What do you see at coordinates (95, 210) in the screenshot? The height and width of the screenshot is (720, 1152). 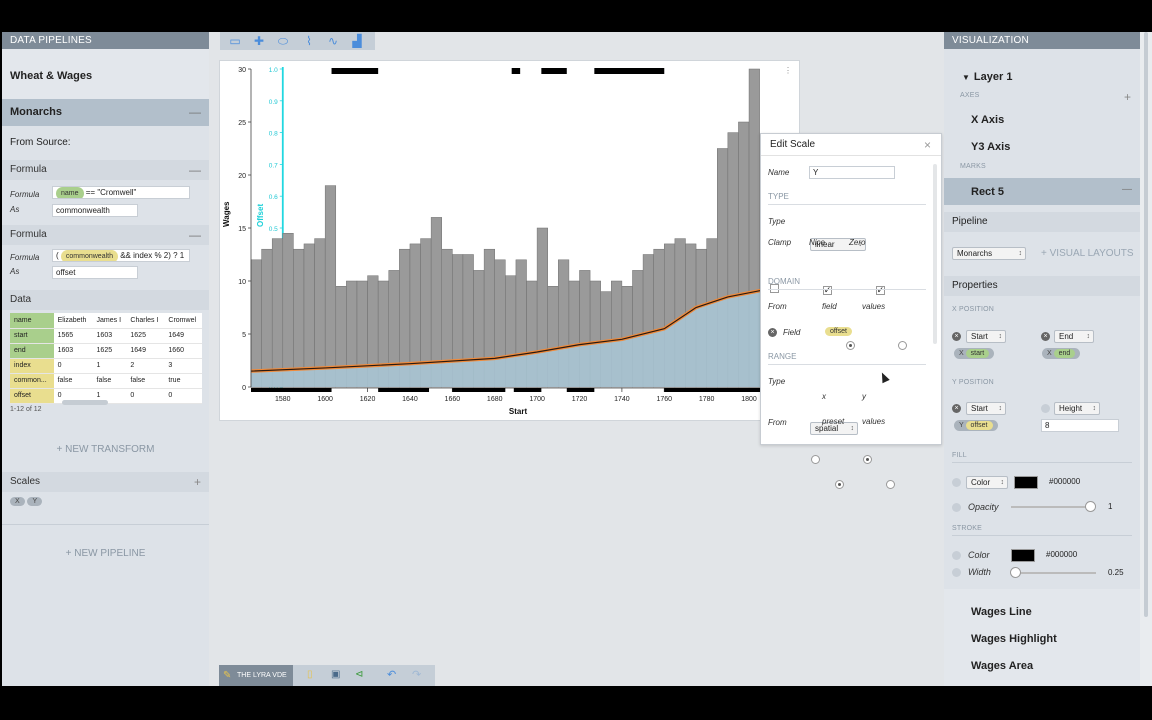 I see `formula-1-as-input: commonwealth` at bounding box center [95, 210].